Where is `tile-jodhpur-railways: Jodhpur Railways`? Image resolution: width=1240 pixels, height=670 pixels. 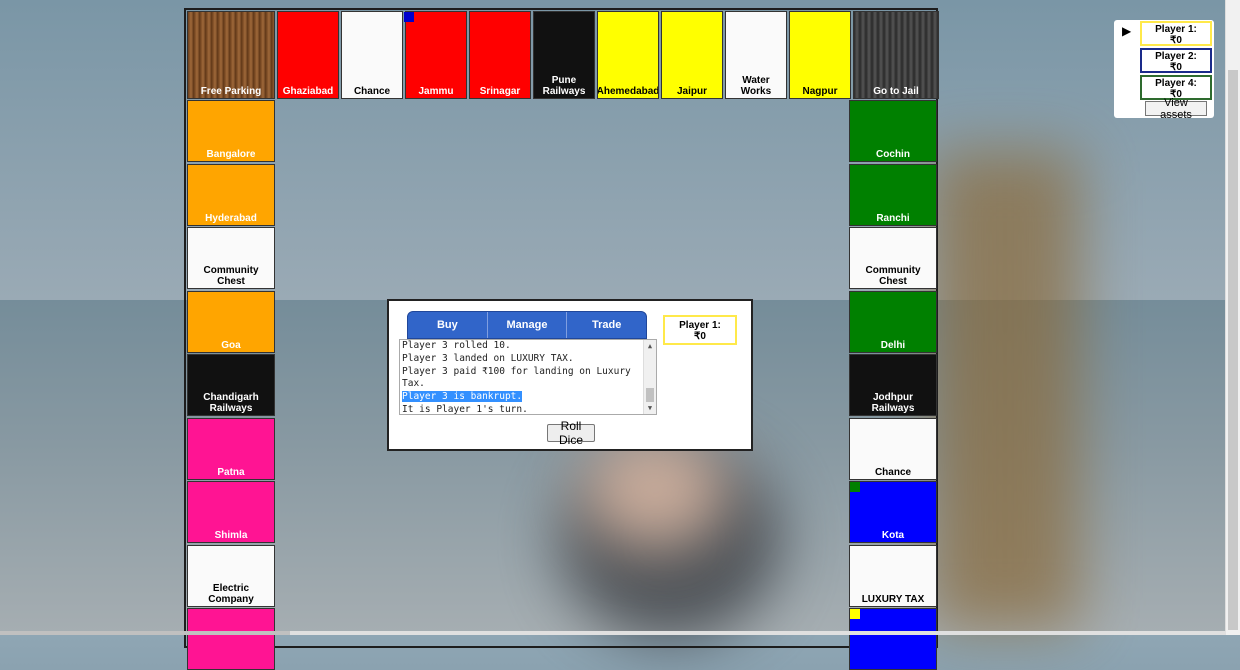 tile-jodhpur-railways: Jodhpur Railways is located at coordinates (893, 385).